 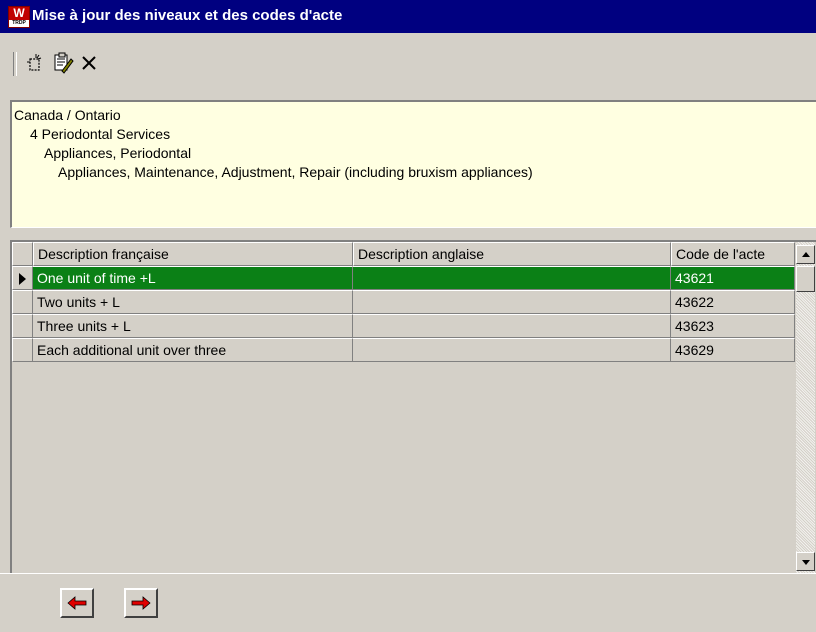 I want to click on vertical-scrollbar, so click(x=805, y=407).